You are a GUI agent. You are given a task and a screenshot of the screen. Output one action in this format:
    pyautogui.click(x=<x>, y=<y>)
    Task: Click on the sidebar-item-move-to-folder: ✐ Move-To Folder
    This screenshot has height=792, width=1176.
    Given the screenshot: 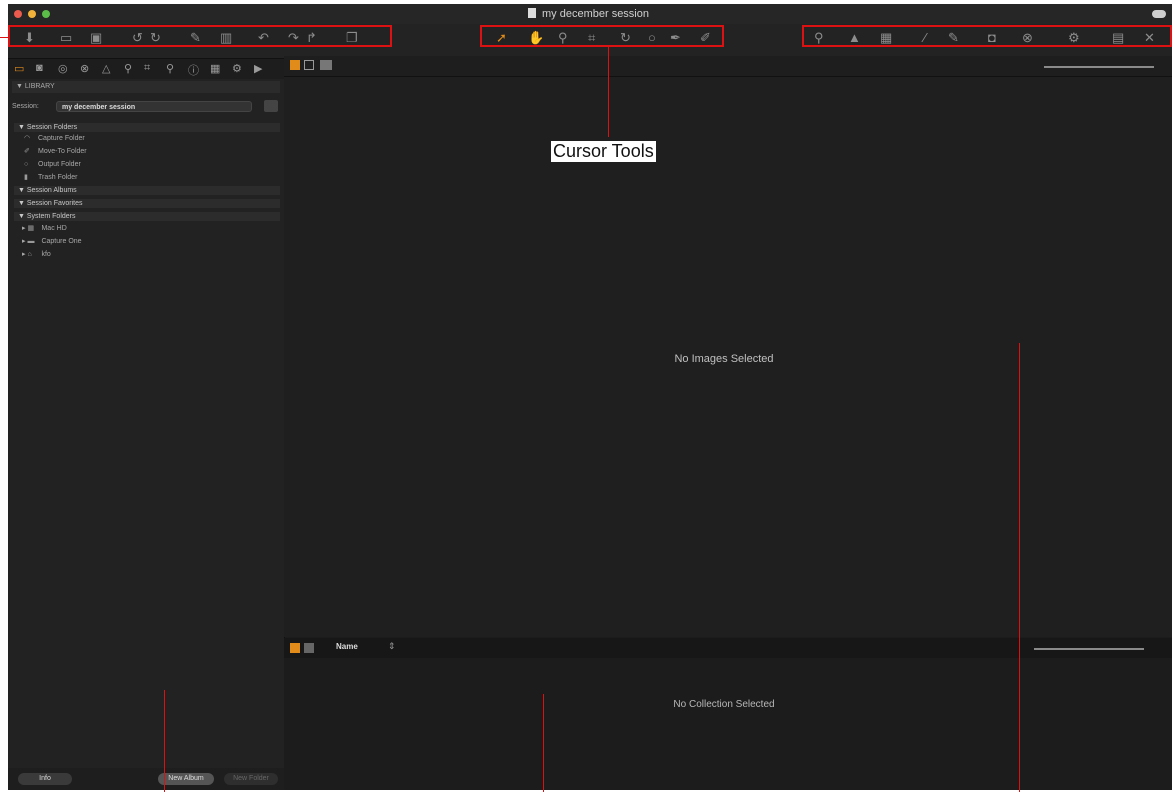 What is the action you would take?
    pyautogui.click(x=55, y=152)
    